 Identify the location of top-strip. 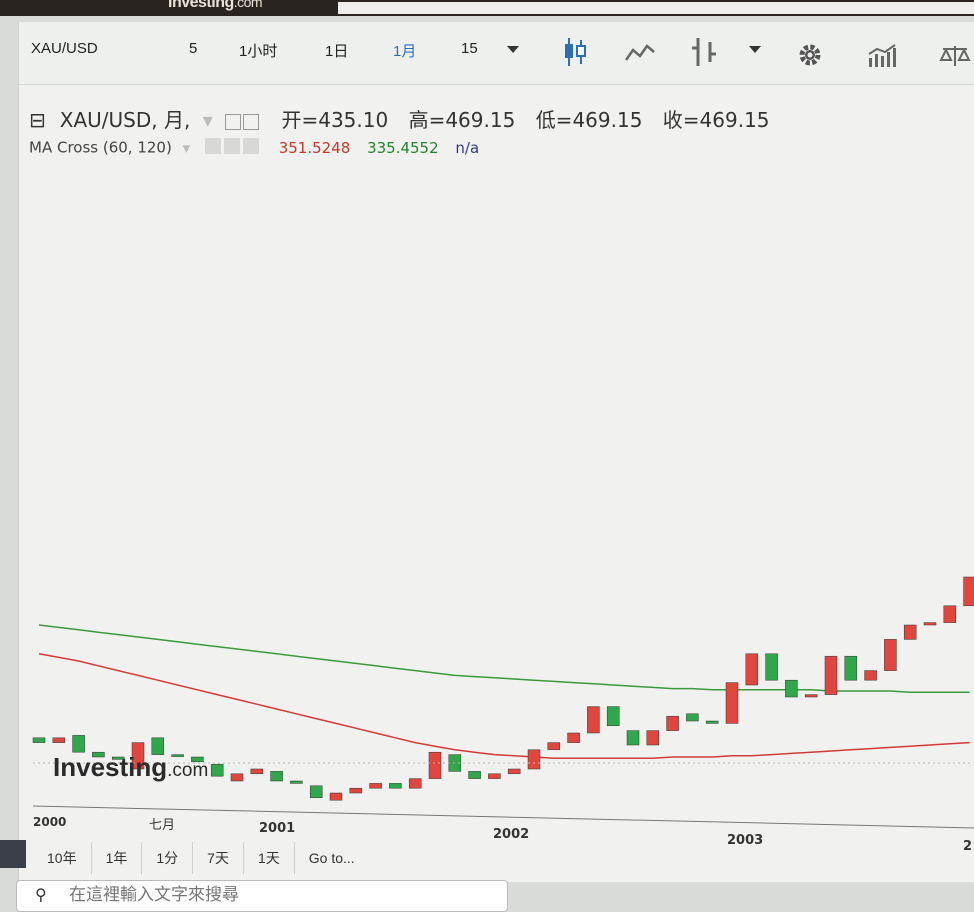
(656, 8).